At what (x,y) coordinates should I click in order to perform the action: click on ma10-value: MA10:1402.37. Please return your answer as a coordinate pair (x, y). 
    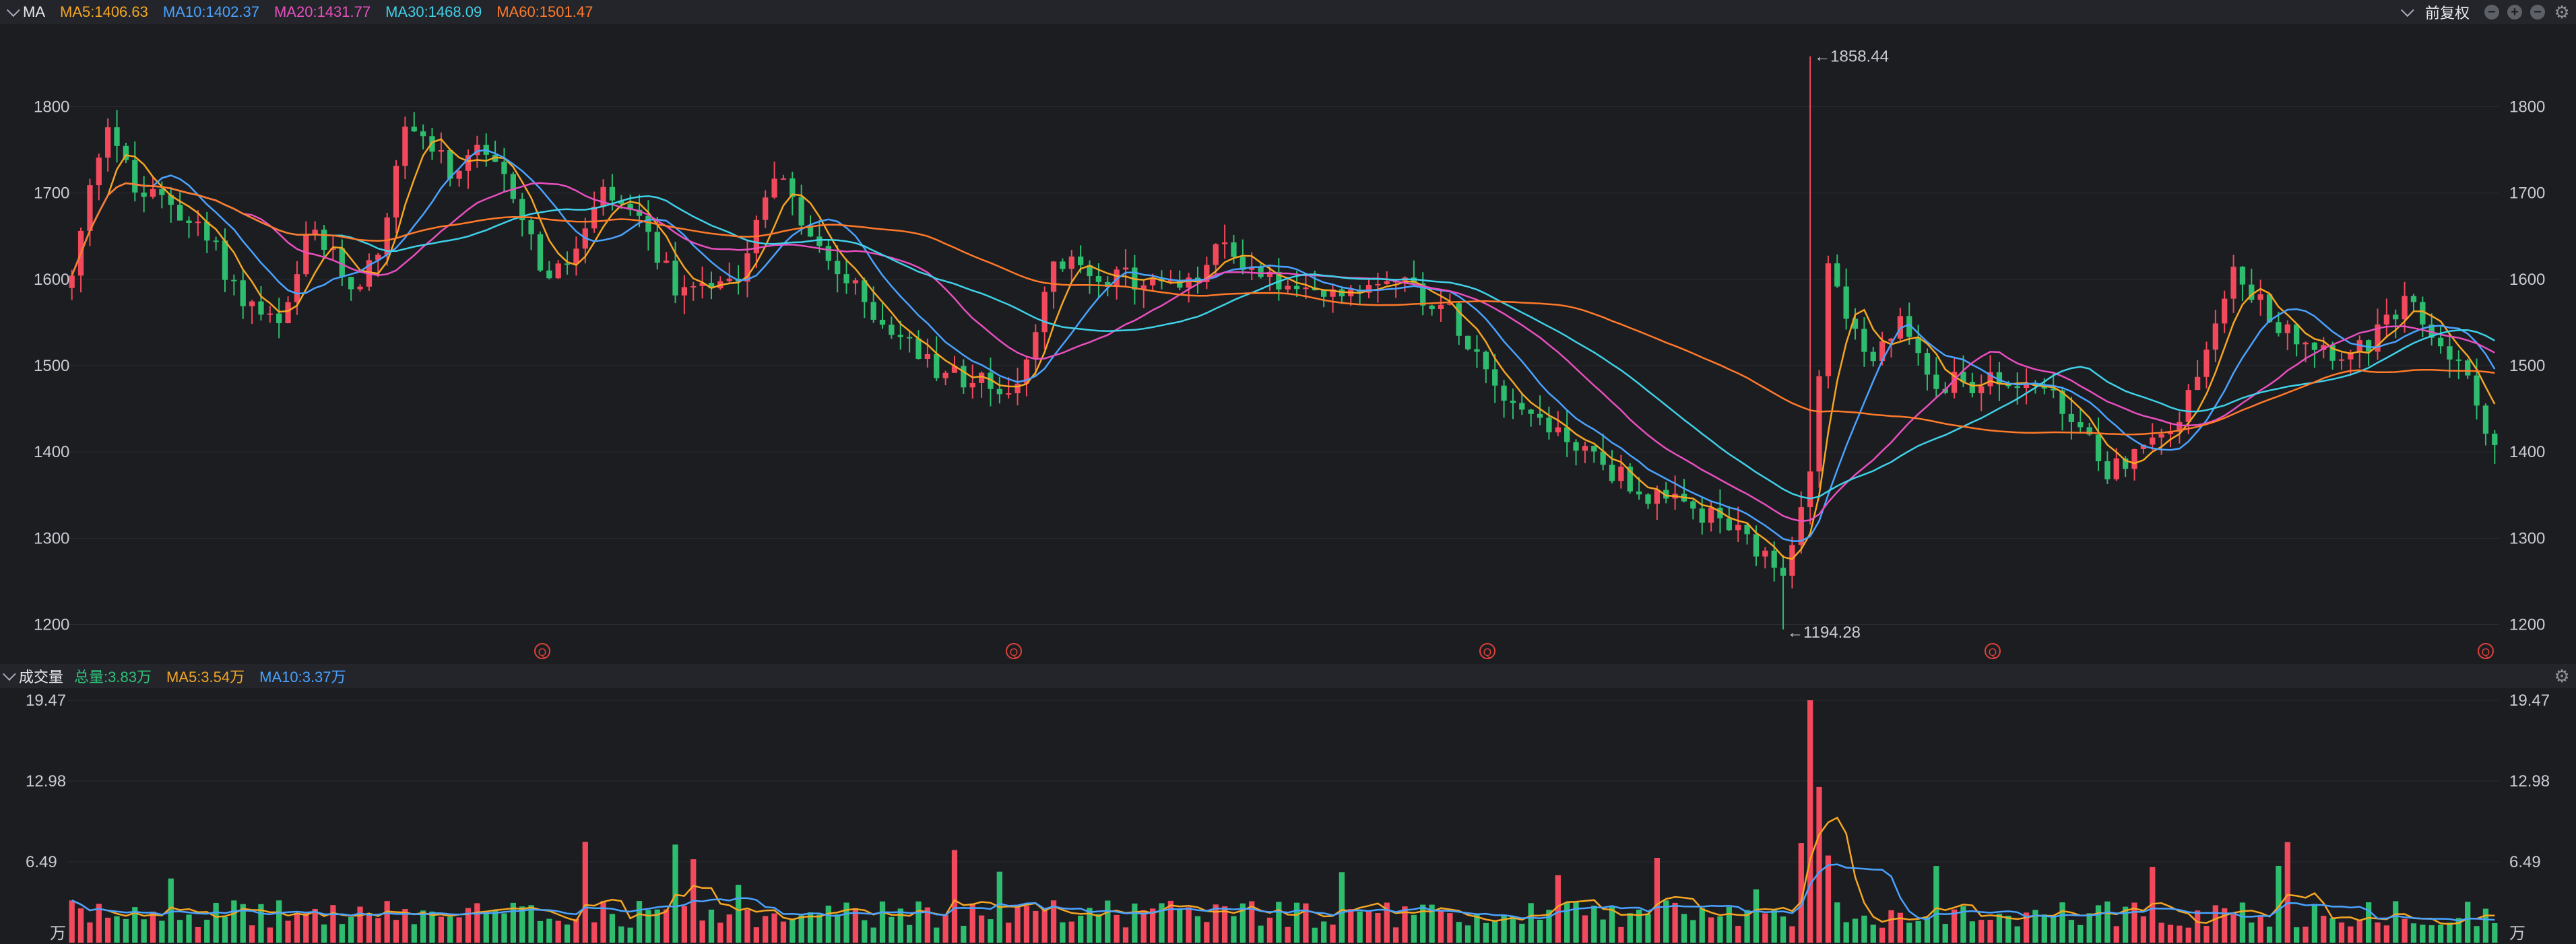
    Looking at the image, I should click on (211, 11).